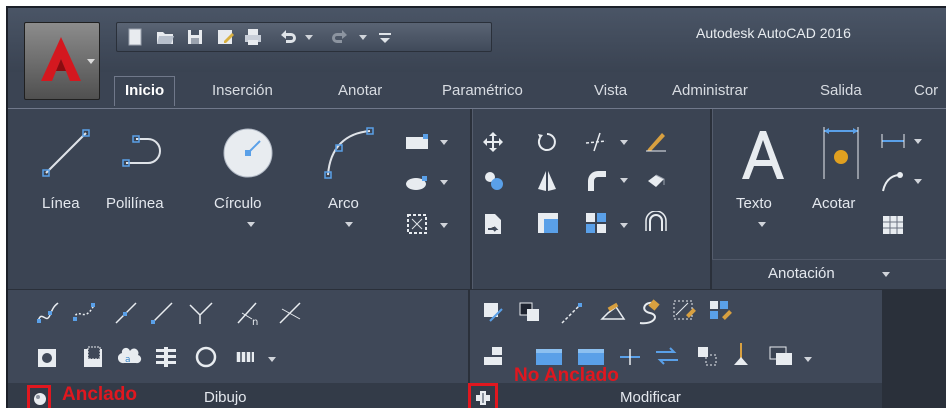 This screenshot has height=408, width=946. I want to click on rectangle-icon, so click(417, 143).